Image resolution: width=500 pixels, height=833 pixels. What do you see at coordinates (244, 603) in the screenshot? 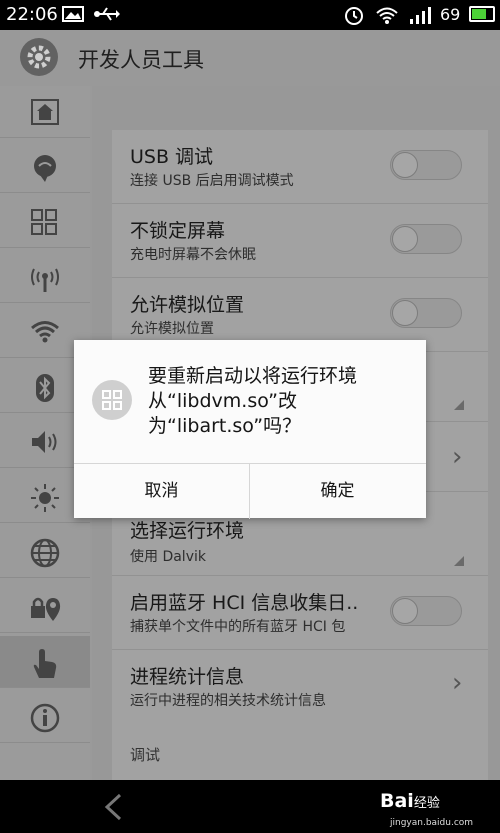
I see `setting-title: 启用蓝牙 HCI 信息收集日..` at bounding box center [244, 603].